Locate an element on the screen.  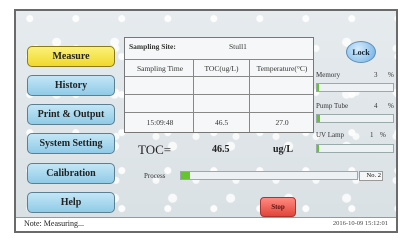
print-output-button: Print & Output is located at coordinates (71, 114).